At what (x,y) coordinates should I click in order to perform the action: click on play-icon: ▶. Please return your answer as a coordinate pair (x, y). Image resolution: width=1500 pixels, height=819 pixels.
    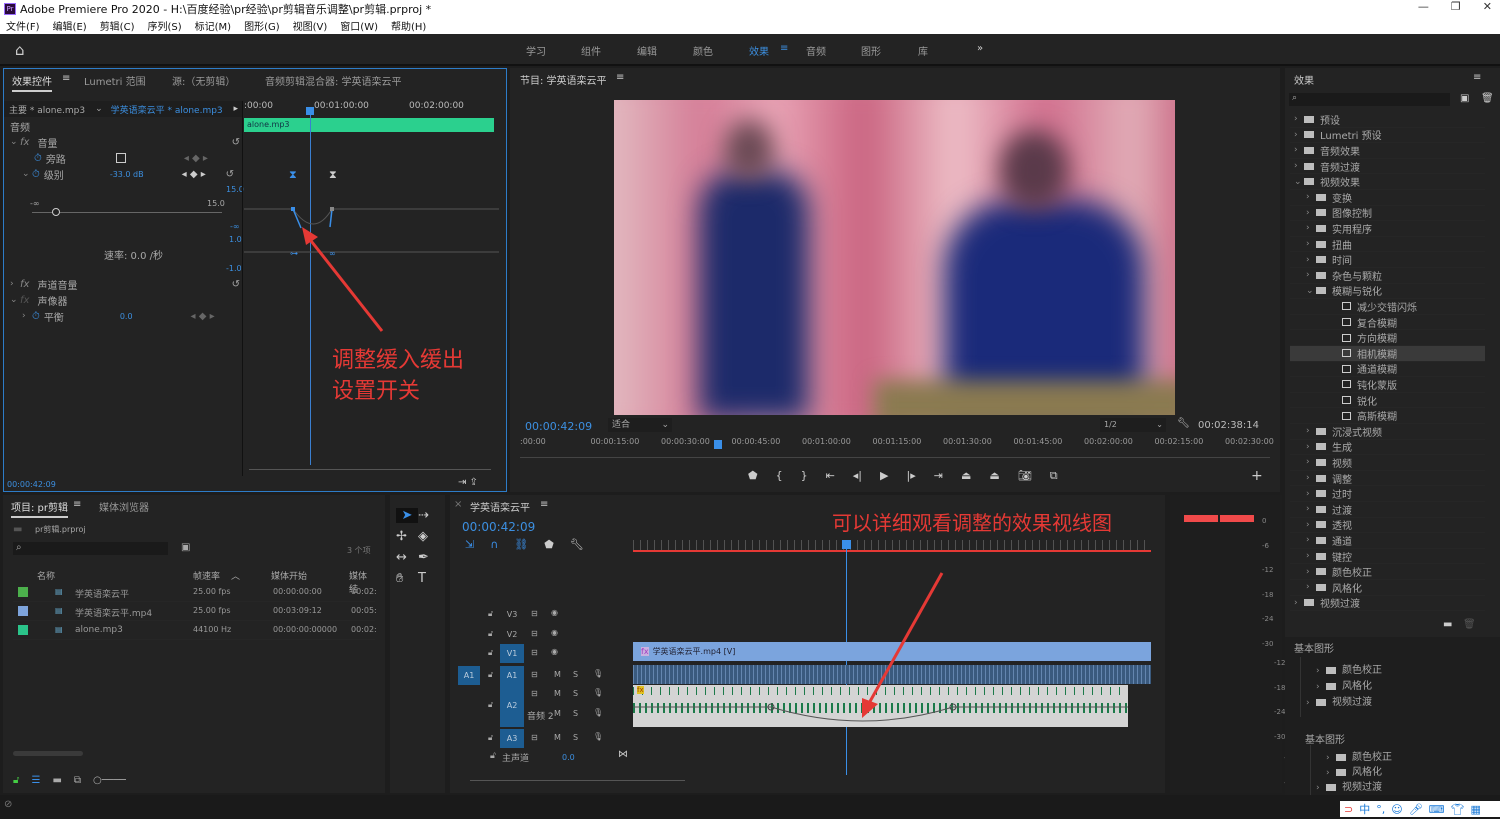
    Looking at the image, I should click on (884, 476).